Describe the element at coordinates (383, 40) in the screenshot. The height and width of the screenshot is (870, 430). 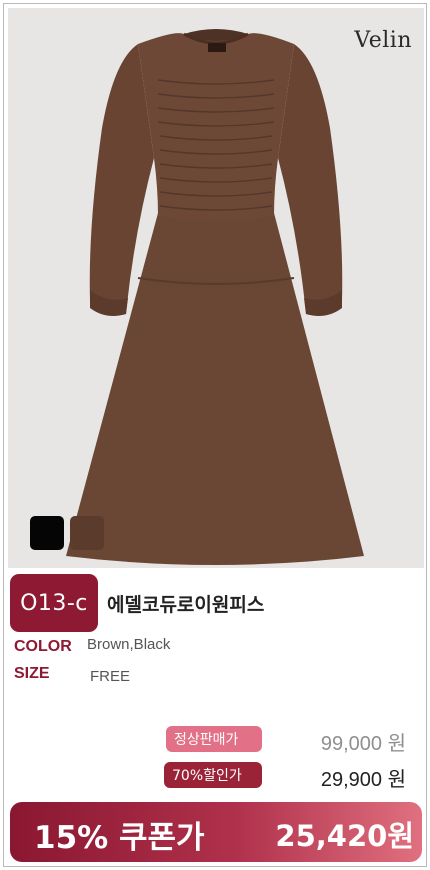
I see `brand-logo: Velin` at that location.